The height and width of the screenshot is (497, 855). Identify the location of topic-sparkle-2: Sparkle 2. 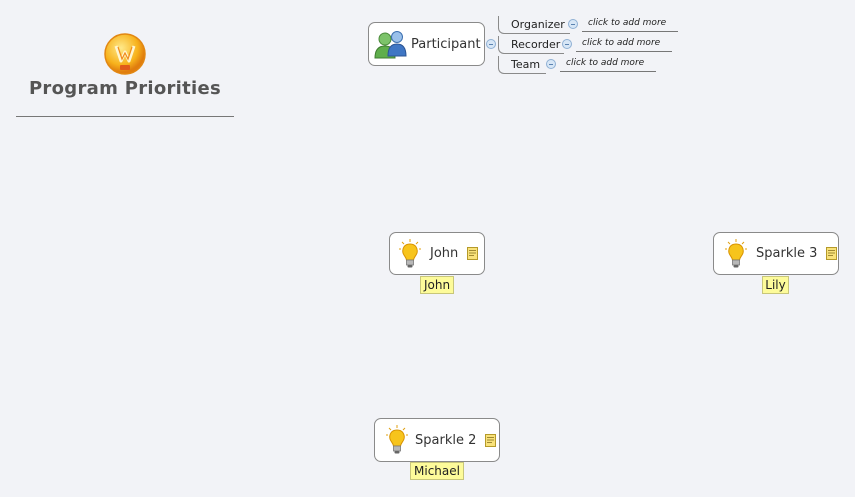
(437, 440).